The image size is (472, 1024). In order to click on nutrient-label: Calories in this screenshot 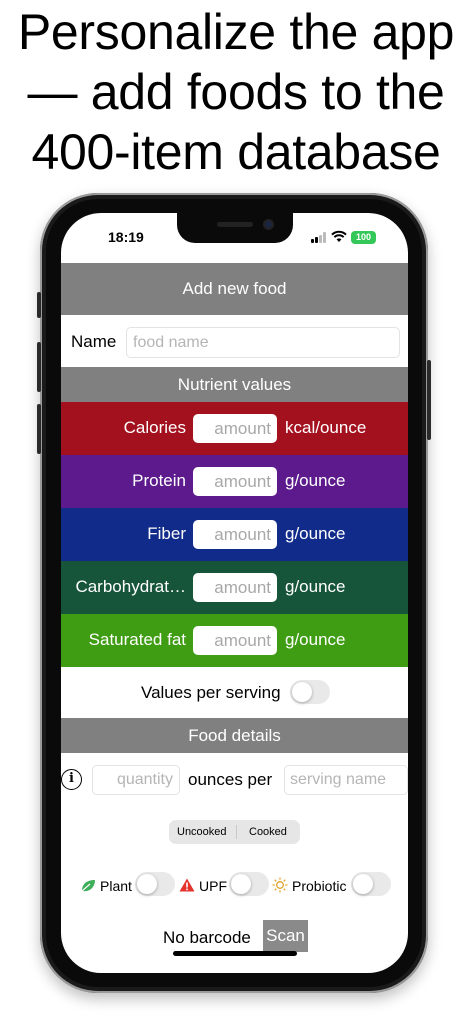, I will do `click(154, 427)`.